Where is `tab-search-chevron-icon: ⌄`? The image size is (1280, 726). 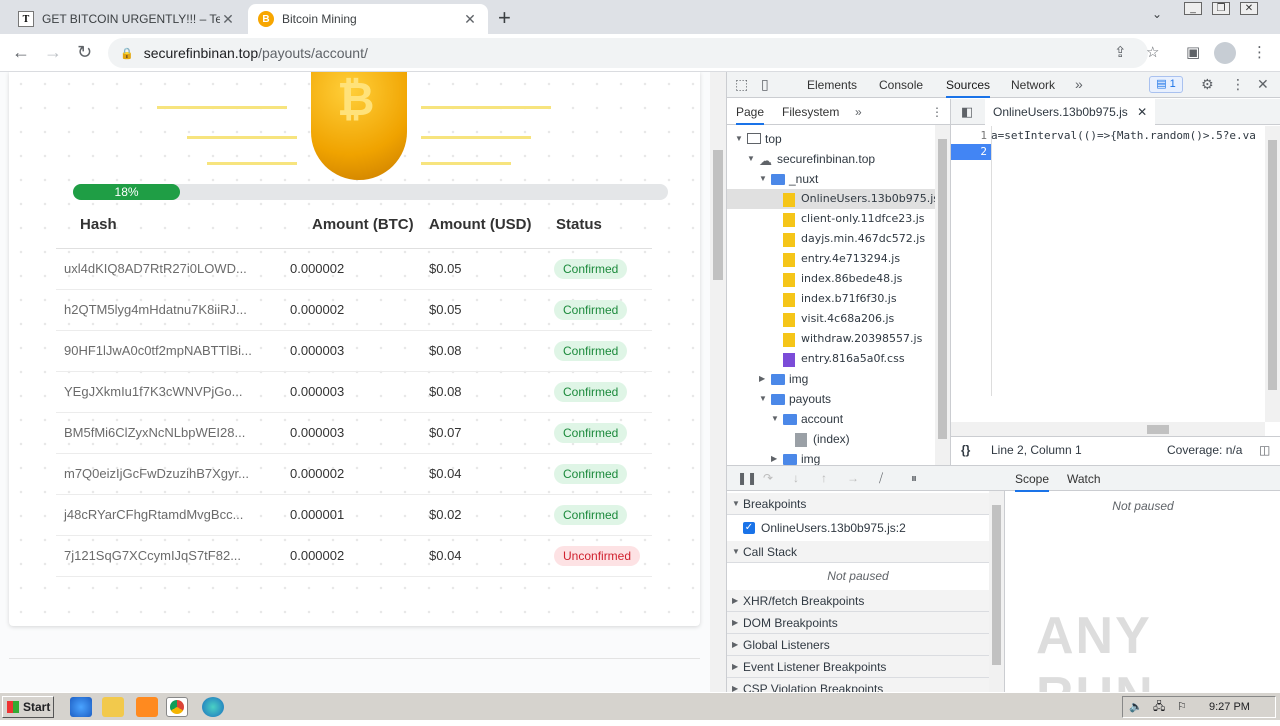 tab-search-chevron-icon: ⌄ is located at coordinates (1157, 14).